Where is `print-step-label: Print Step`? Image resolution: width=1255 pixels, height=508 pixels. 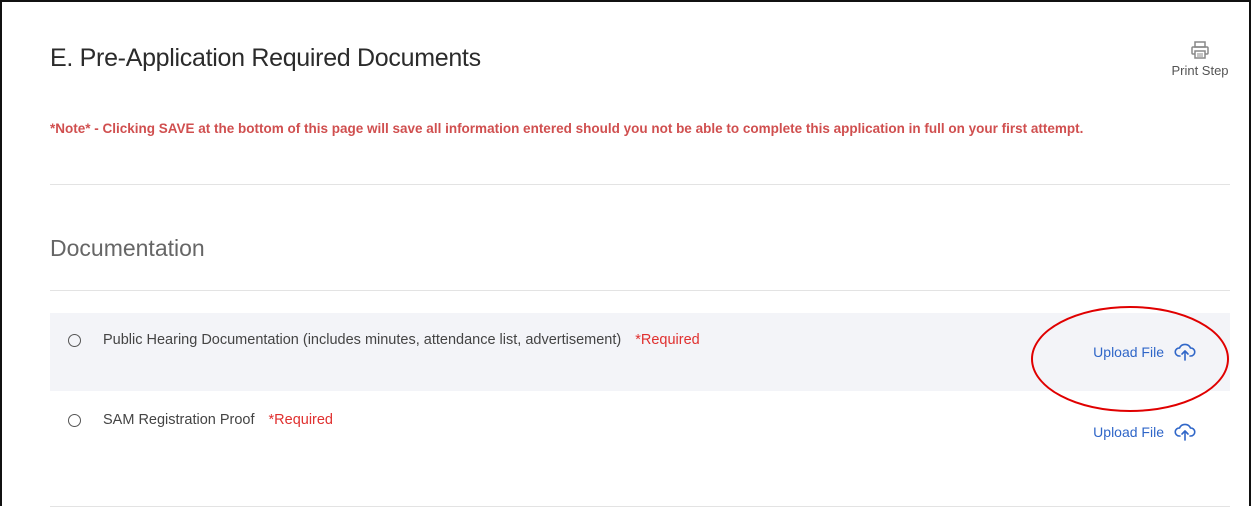 print-step-label: Print Step is located at coordinates (1200, 70).